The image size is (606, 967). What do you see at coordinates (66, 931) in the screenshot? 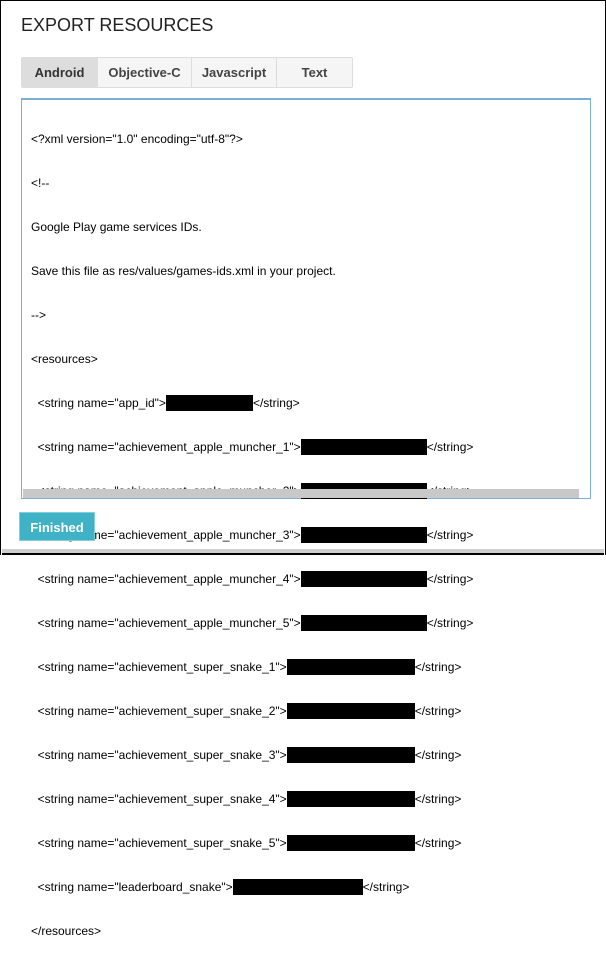
I see `code-line: </resources>` at bounding box center [66, 931].